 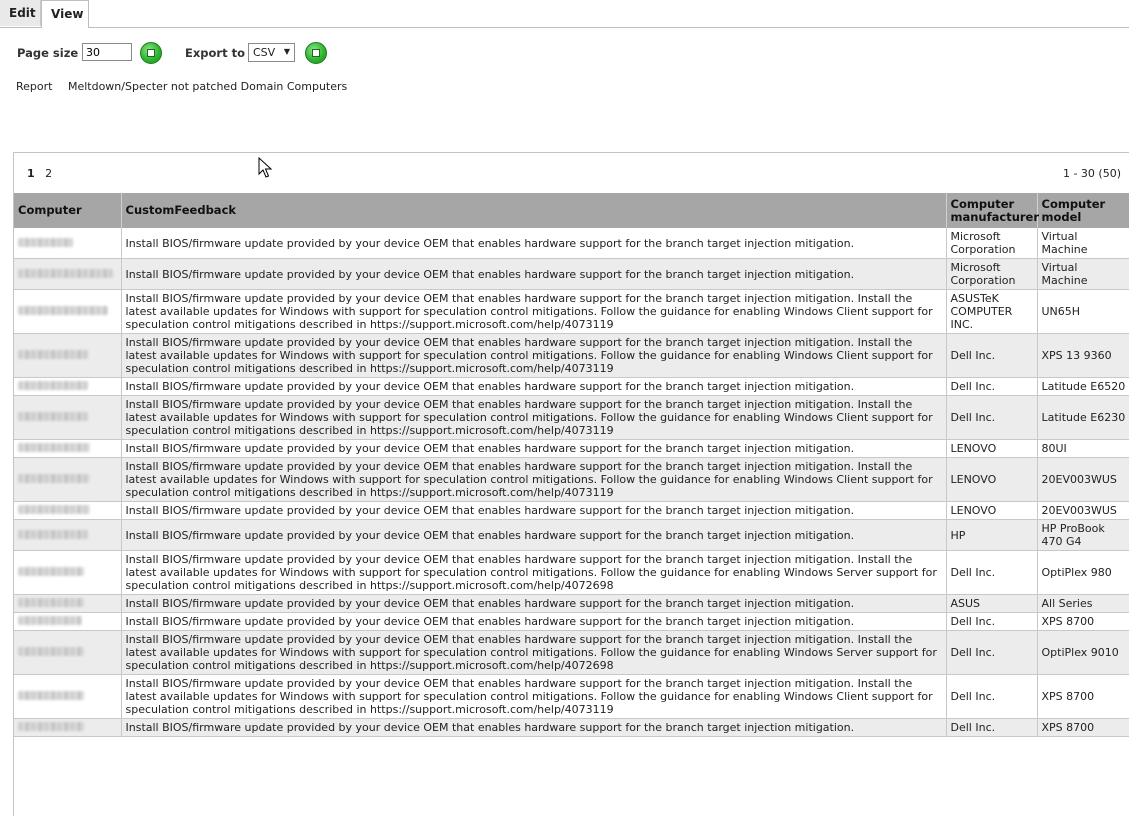 What do you see at coordinates (48, 53) in the screenshot?
I see `page-size-label: Page size` at bounding box center [48, 53].